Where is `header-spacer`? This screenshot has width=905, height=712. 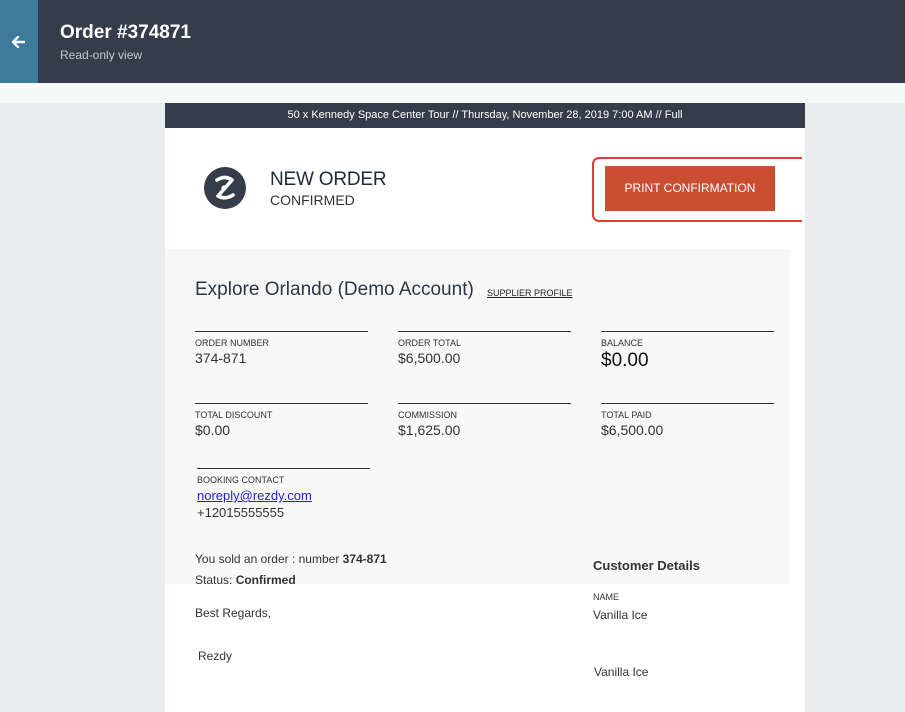 header-spacer is located at coordinates (452, 93).